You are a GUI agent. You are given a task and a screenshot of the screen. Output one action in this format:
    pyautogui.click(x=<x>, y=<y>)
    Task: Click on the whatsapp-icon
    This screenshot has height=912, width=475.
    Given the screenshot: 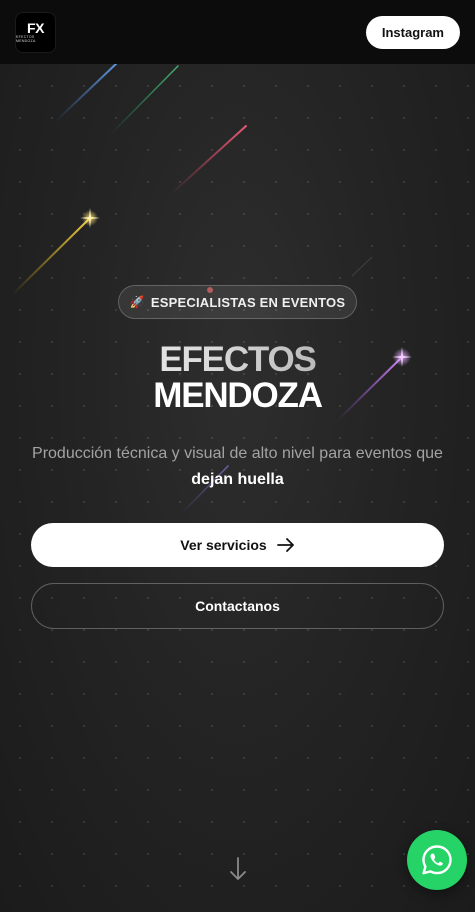 What is the action you would take?
    pyautogui.click(x=437, y=860)
    